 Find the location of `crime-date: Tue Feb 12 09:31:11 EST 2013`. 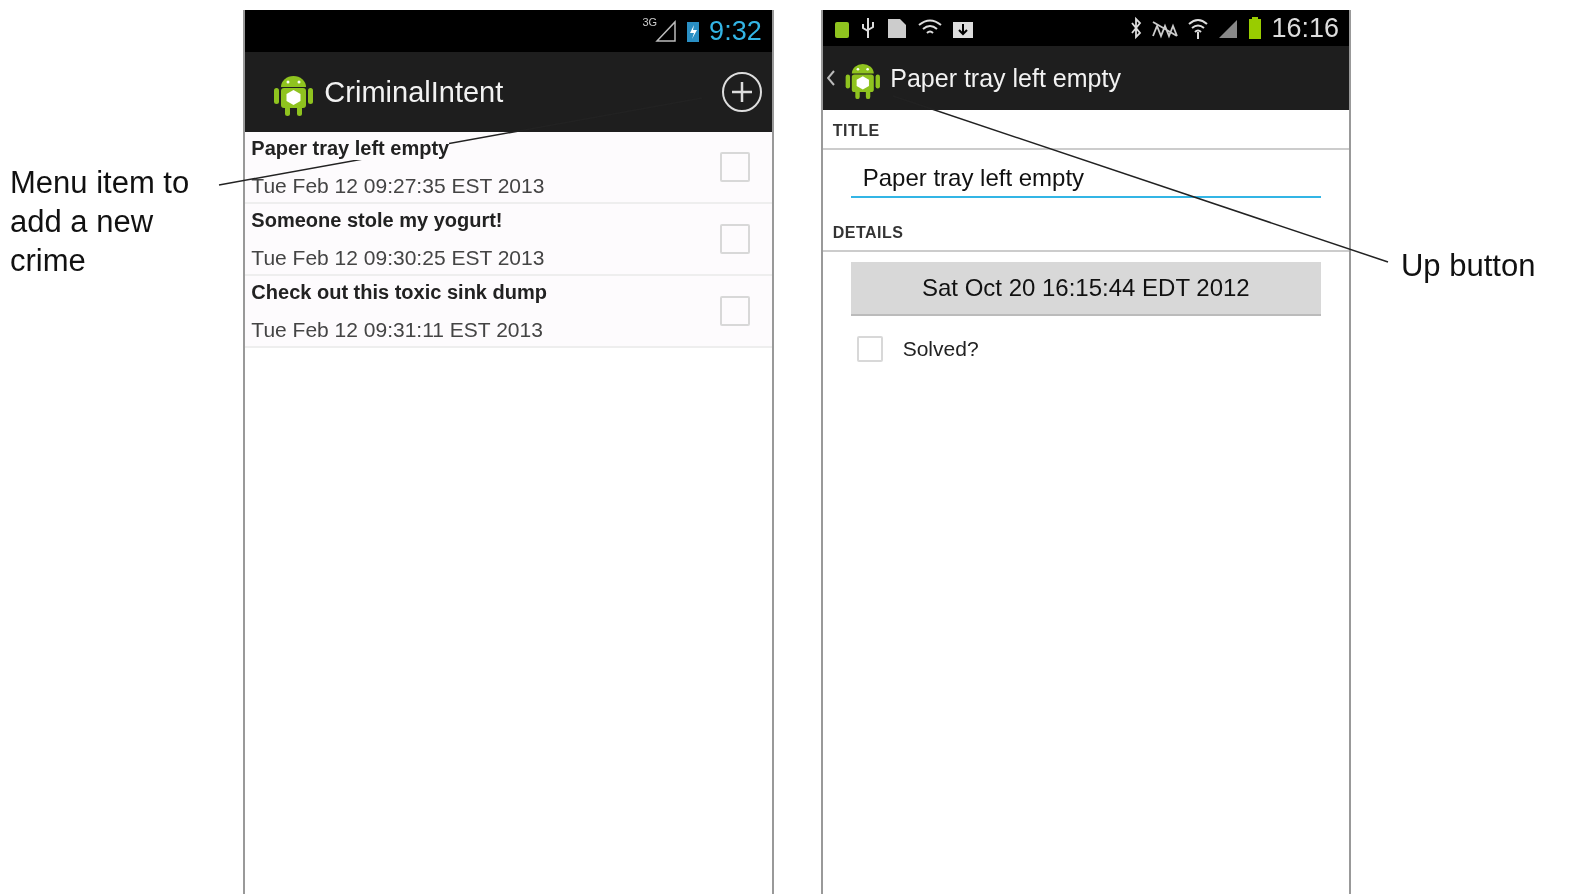

crime-date: Tue Feb 12 09:31:11 EST 2013 is located at coordinates (397, 329).